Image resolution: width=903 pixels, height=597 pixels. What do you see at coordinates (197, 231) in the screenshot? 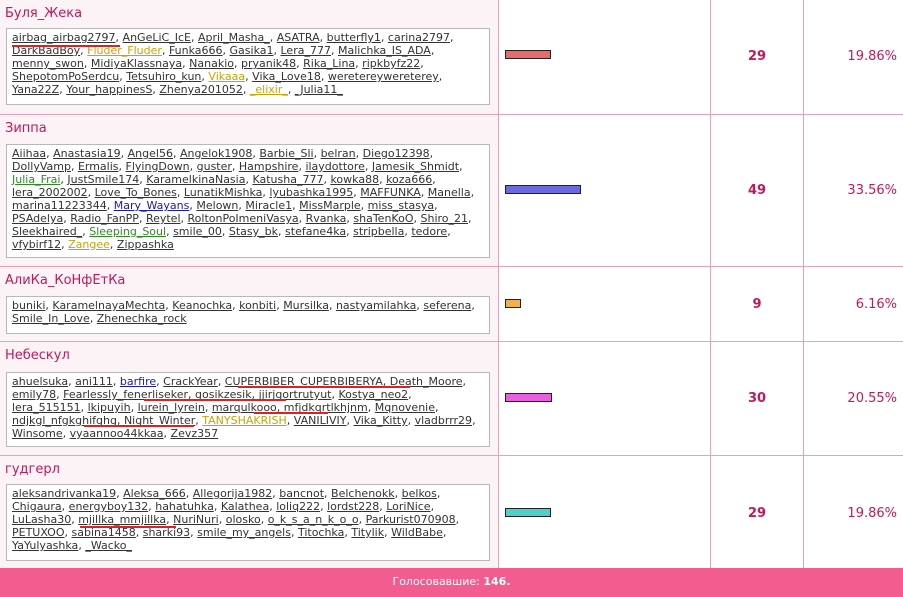
I see `voter-link: smile_00` at bounding box center [197, 231].